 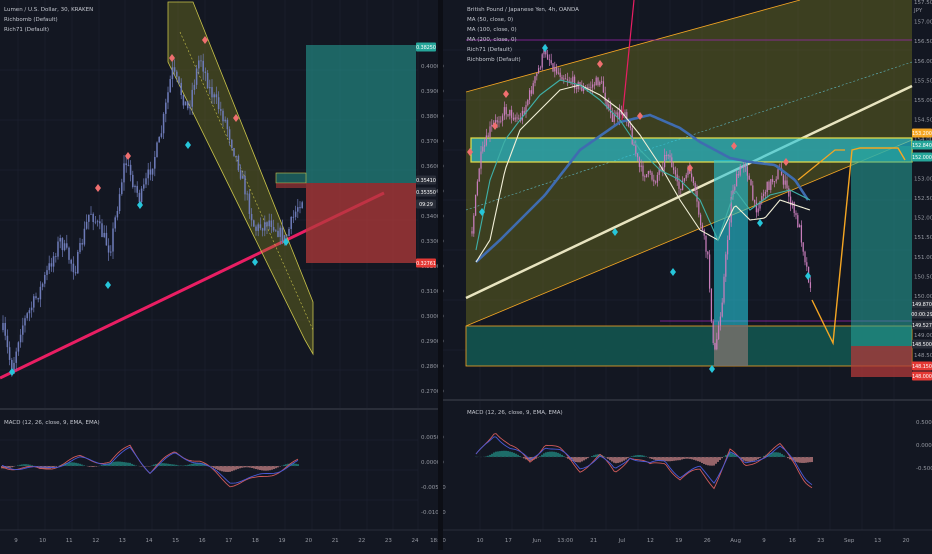 What do you see at coordinates (881, 361) in the screenshot?
I see `right-projection-stop` at bounding box center [881, 361].